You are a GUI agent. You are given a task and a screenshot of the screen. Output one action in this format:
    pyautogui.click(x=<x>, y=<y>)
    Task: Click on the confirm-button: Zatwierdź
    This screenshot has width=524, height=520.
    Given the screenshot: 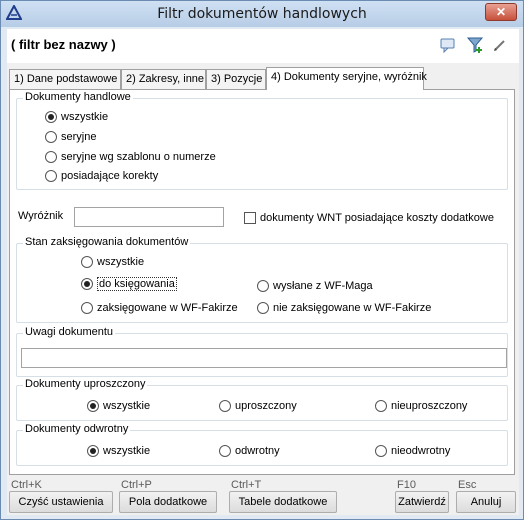 What is the action you would take?
    pyautogui.click(x=422, y=502)
    